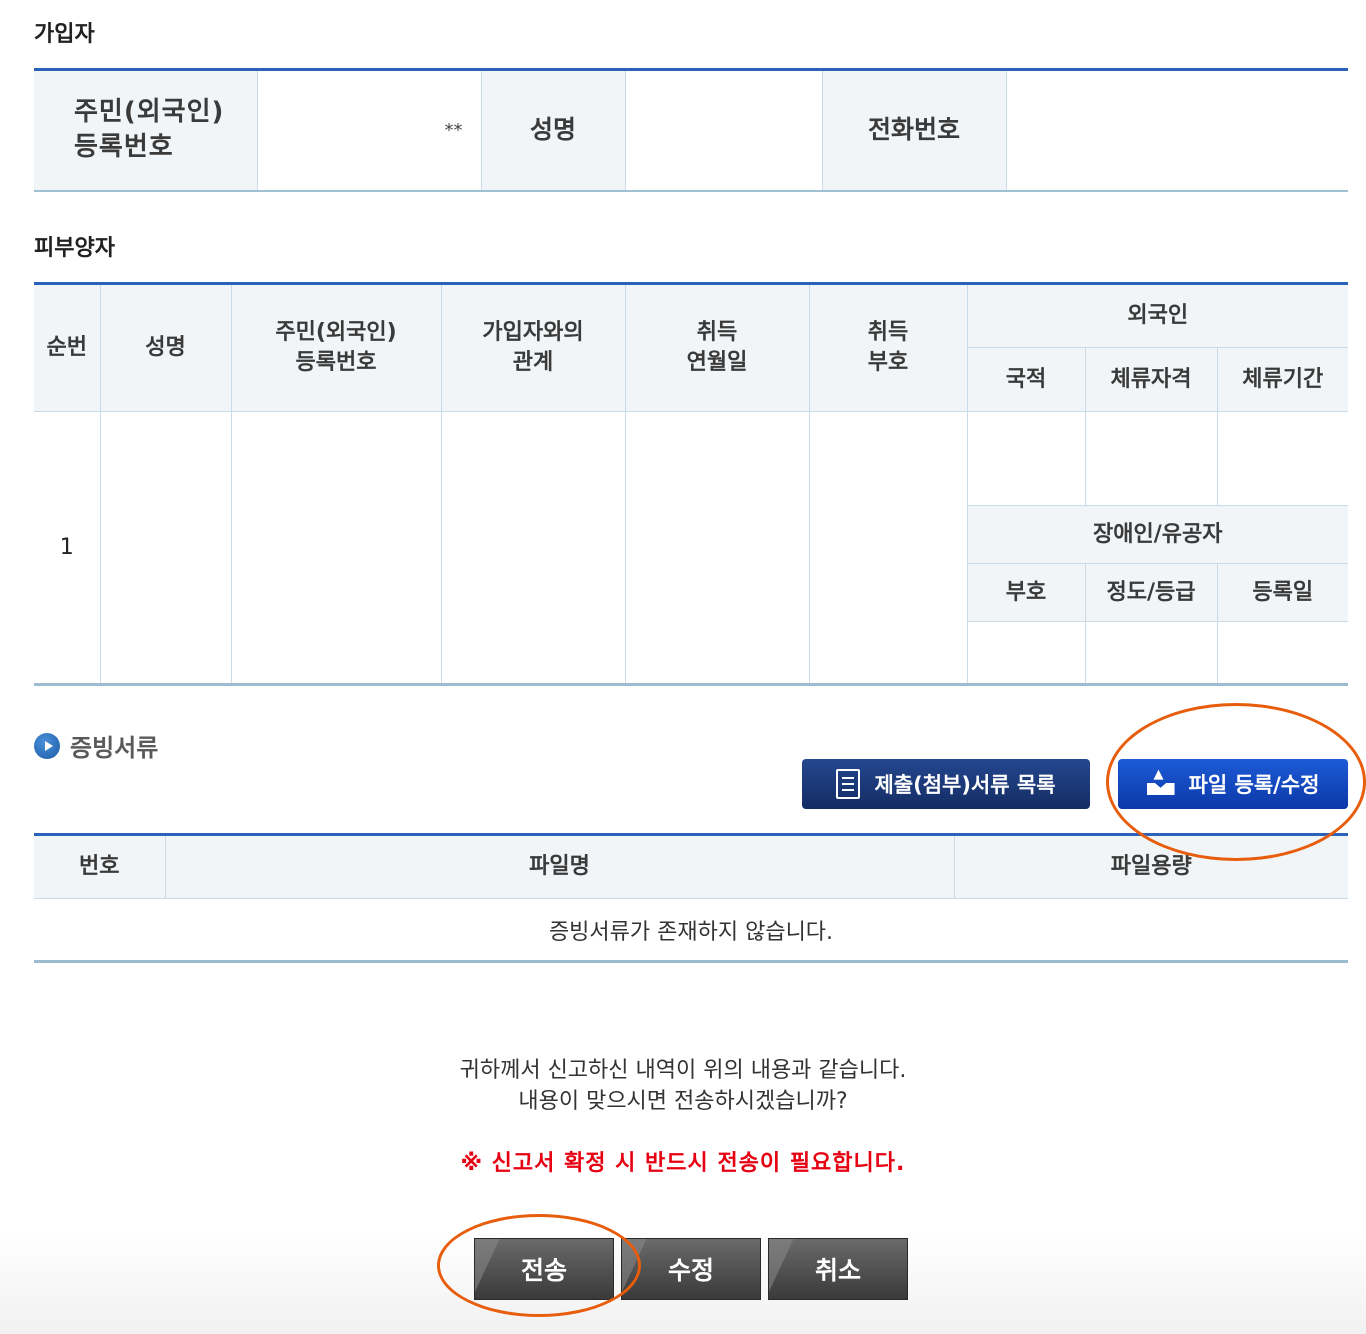 This screenshot has height=1334, width=1366. I want to click on documents-title-text: 증빙서류, so click(114, 748).